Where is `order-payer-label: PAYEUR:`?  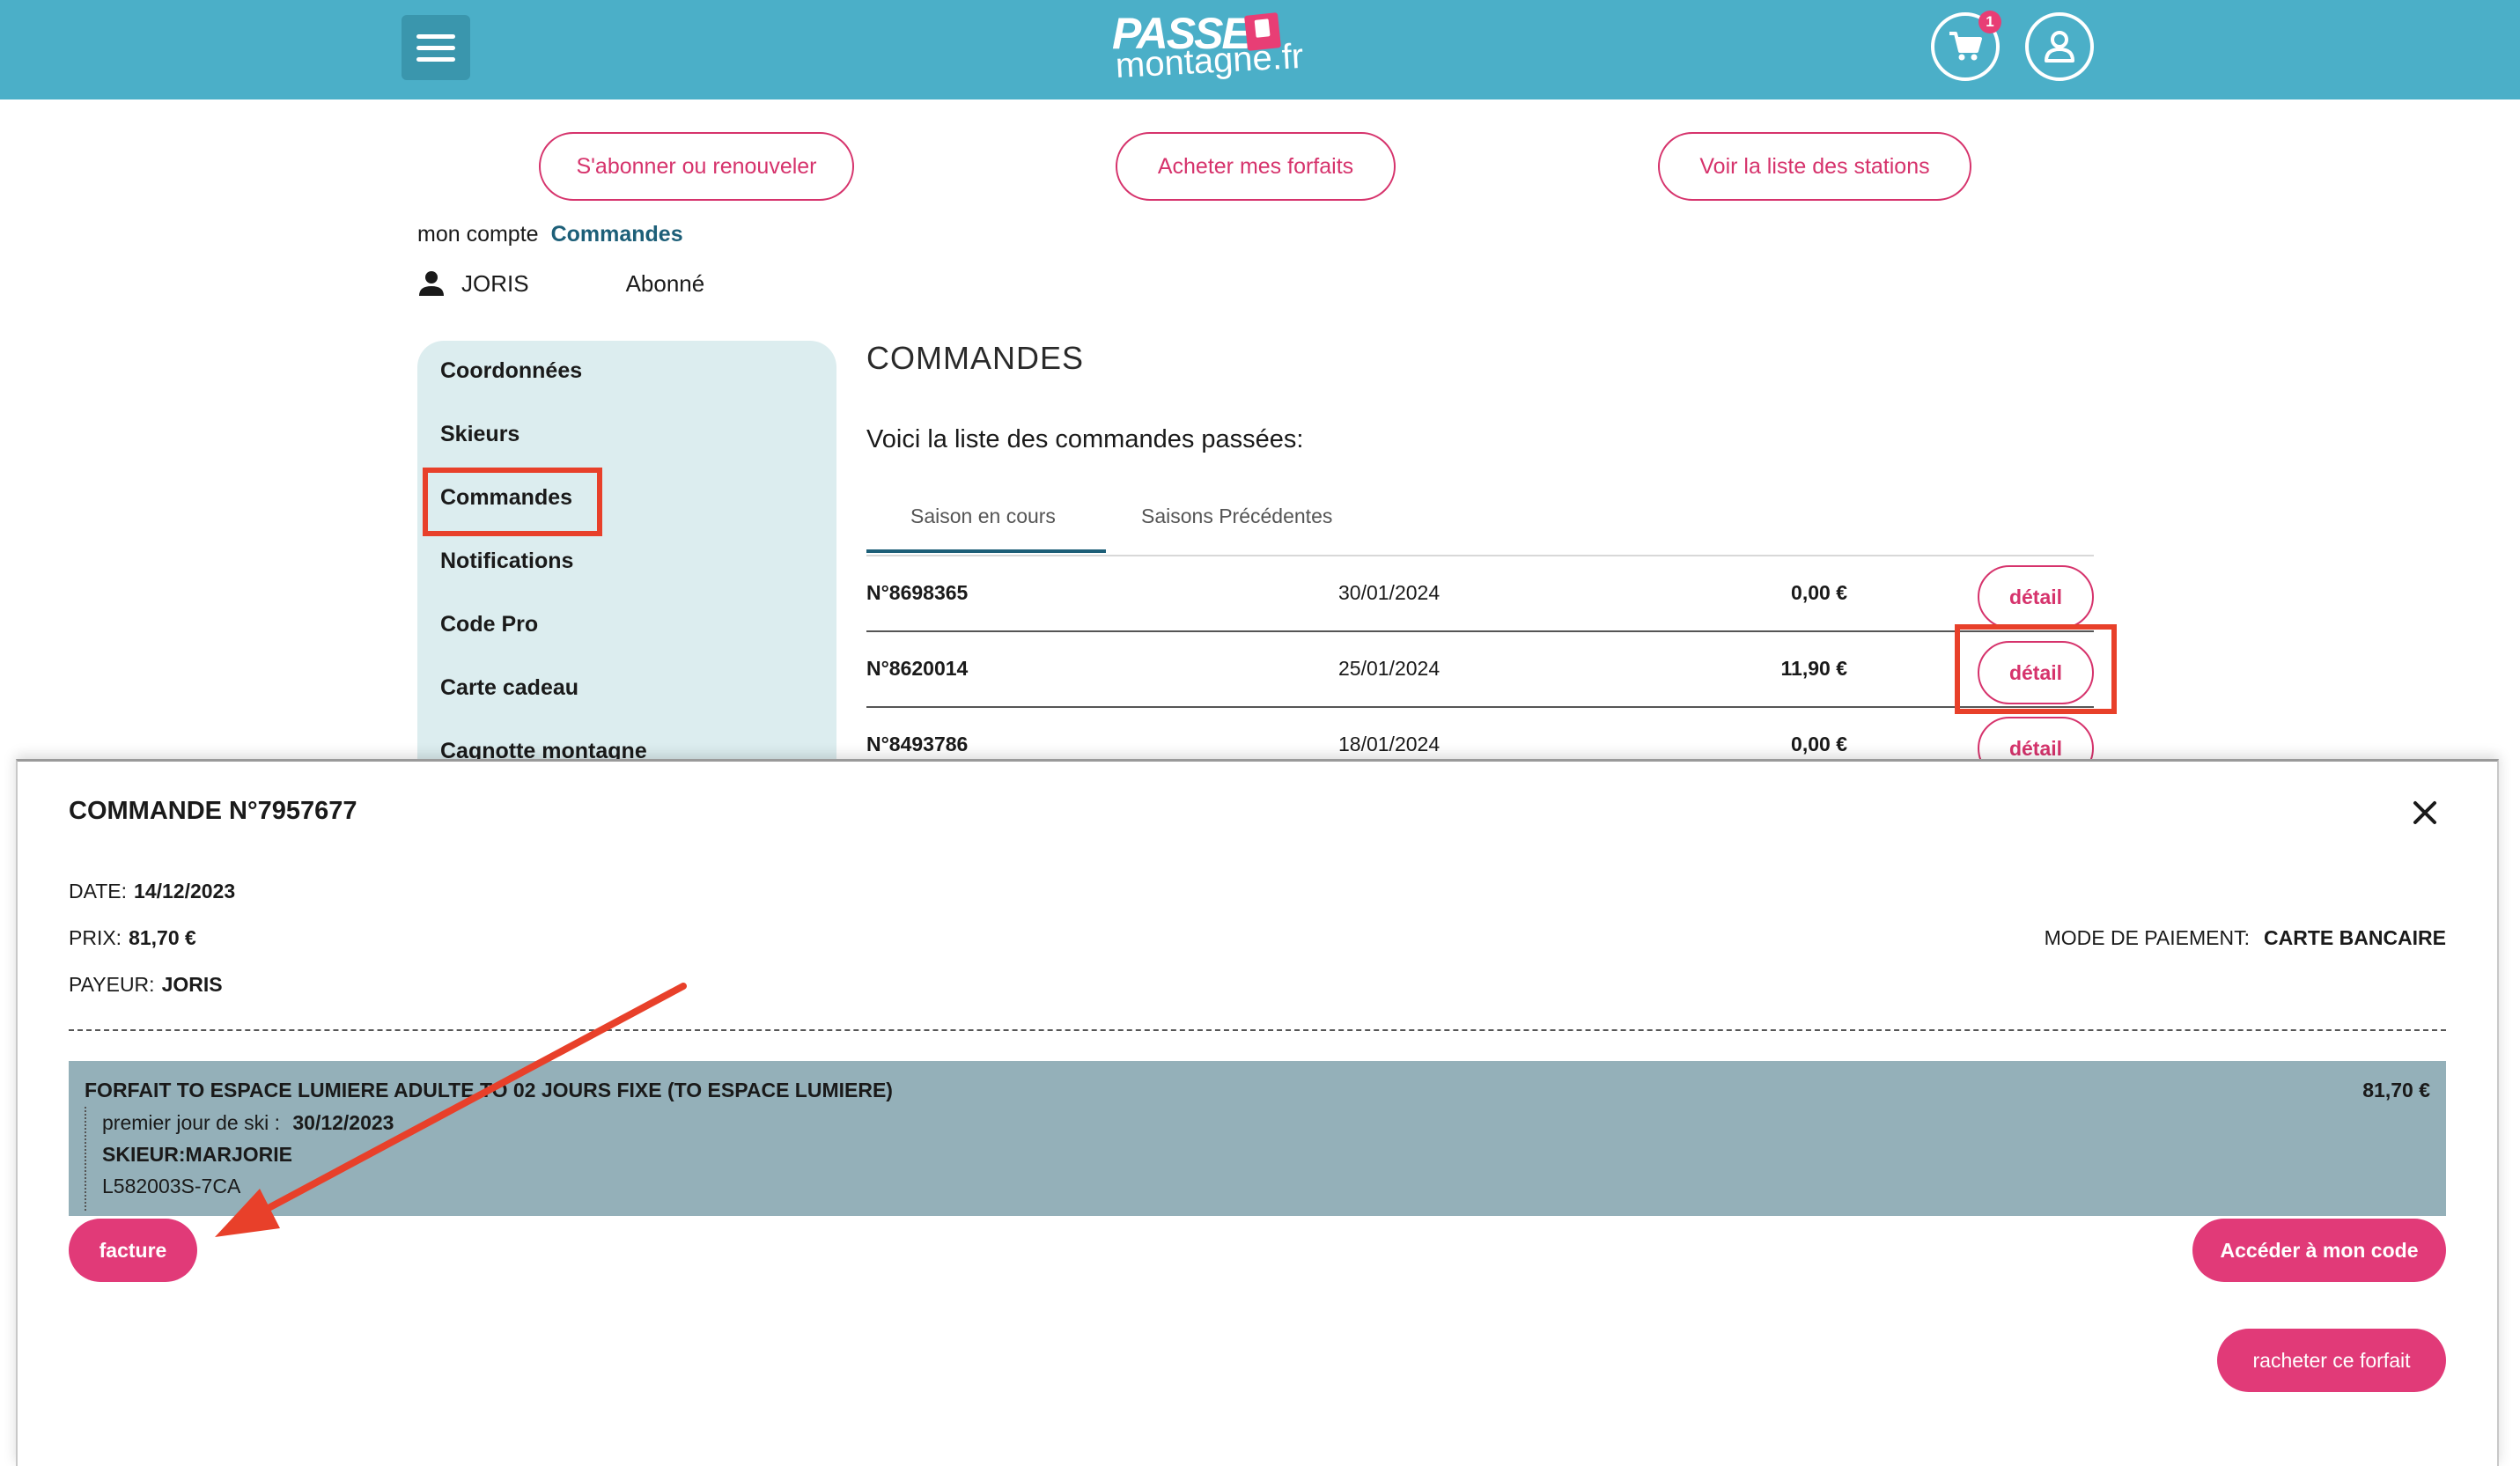
order-payer-label: PAYEUR: is located at coordinates (112, 984).